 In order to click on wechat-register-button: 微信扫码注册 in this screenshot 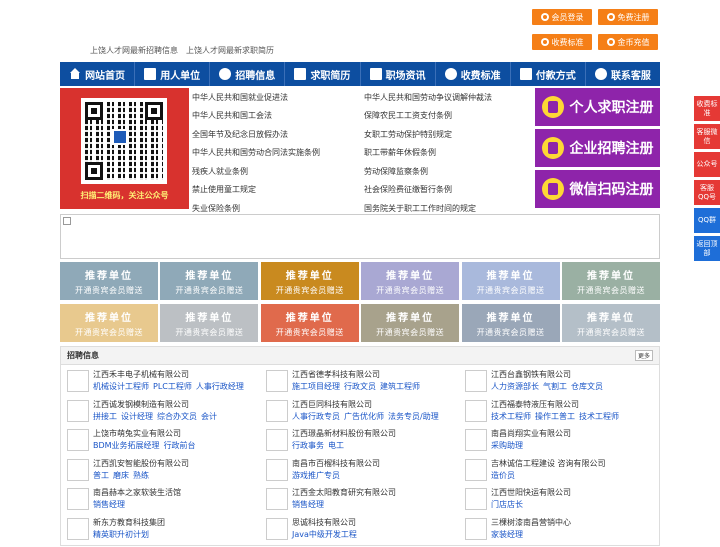, I will do `click(597, 189)`.